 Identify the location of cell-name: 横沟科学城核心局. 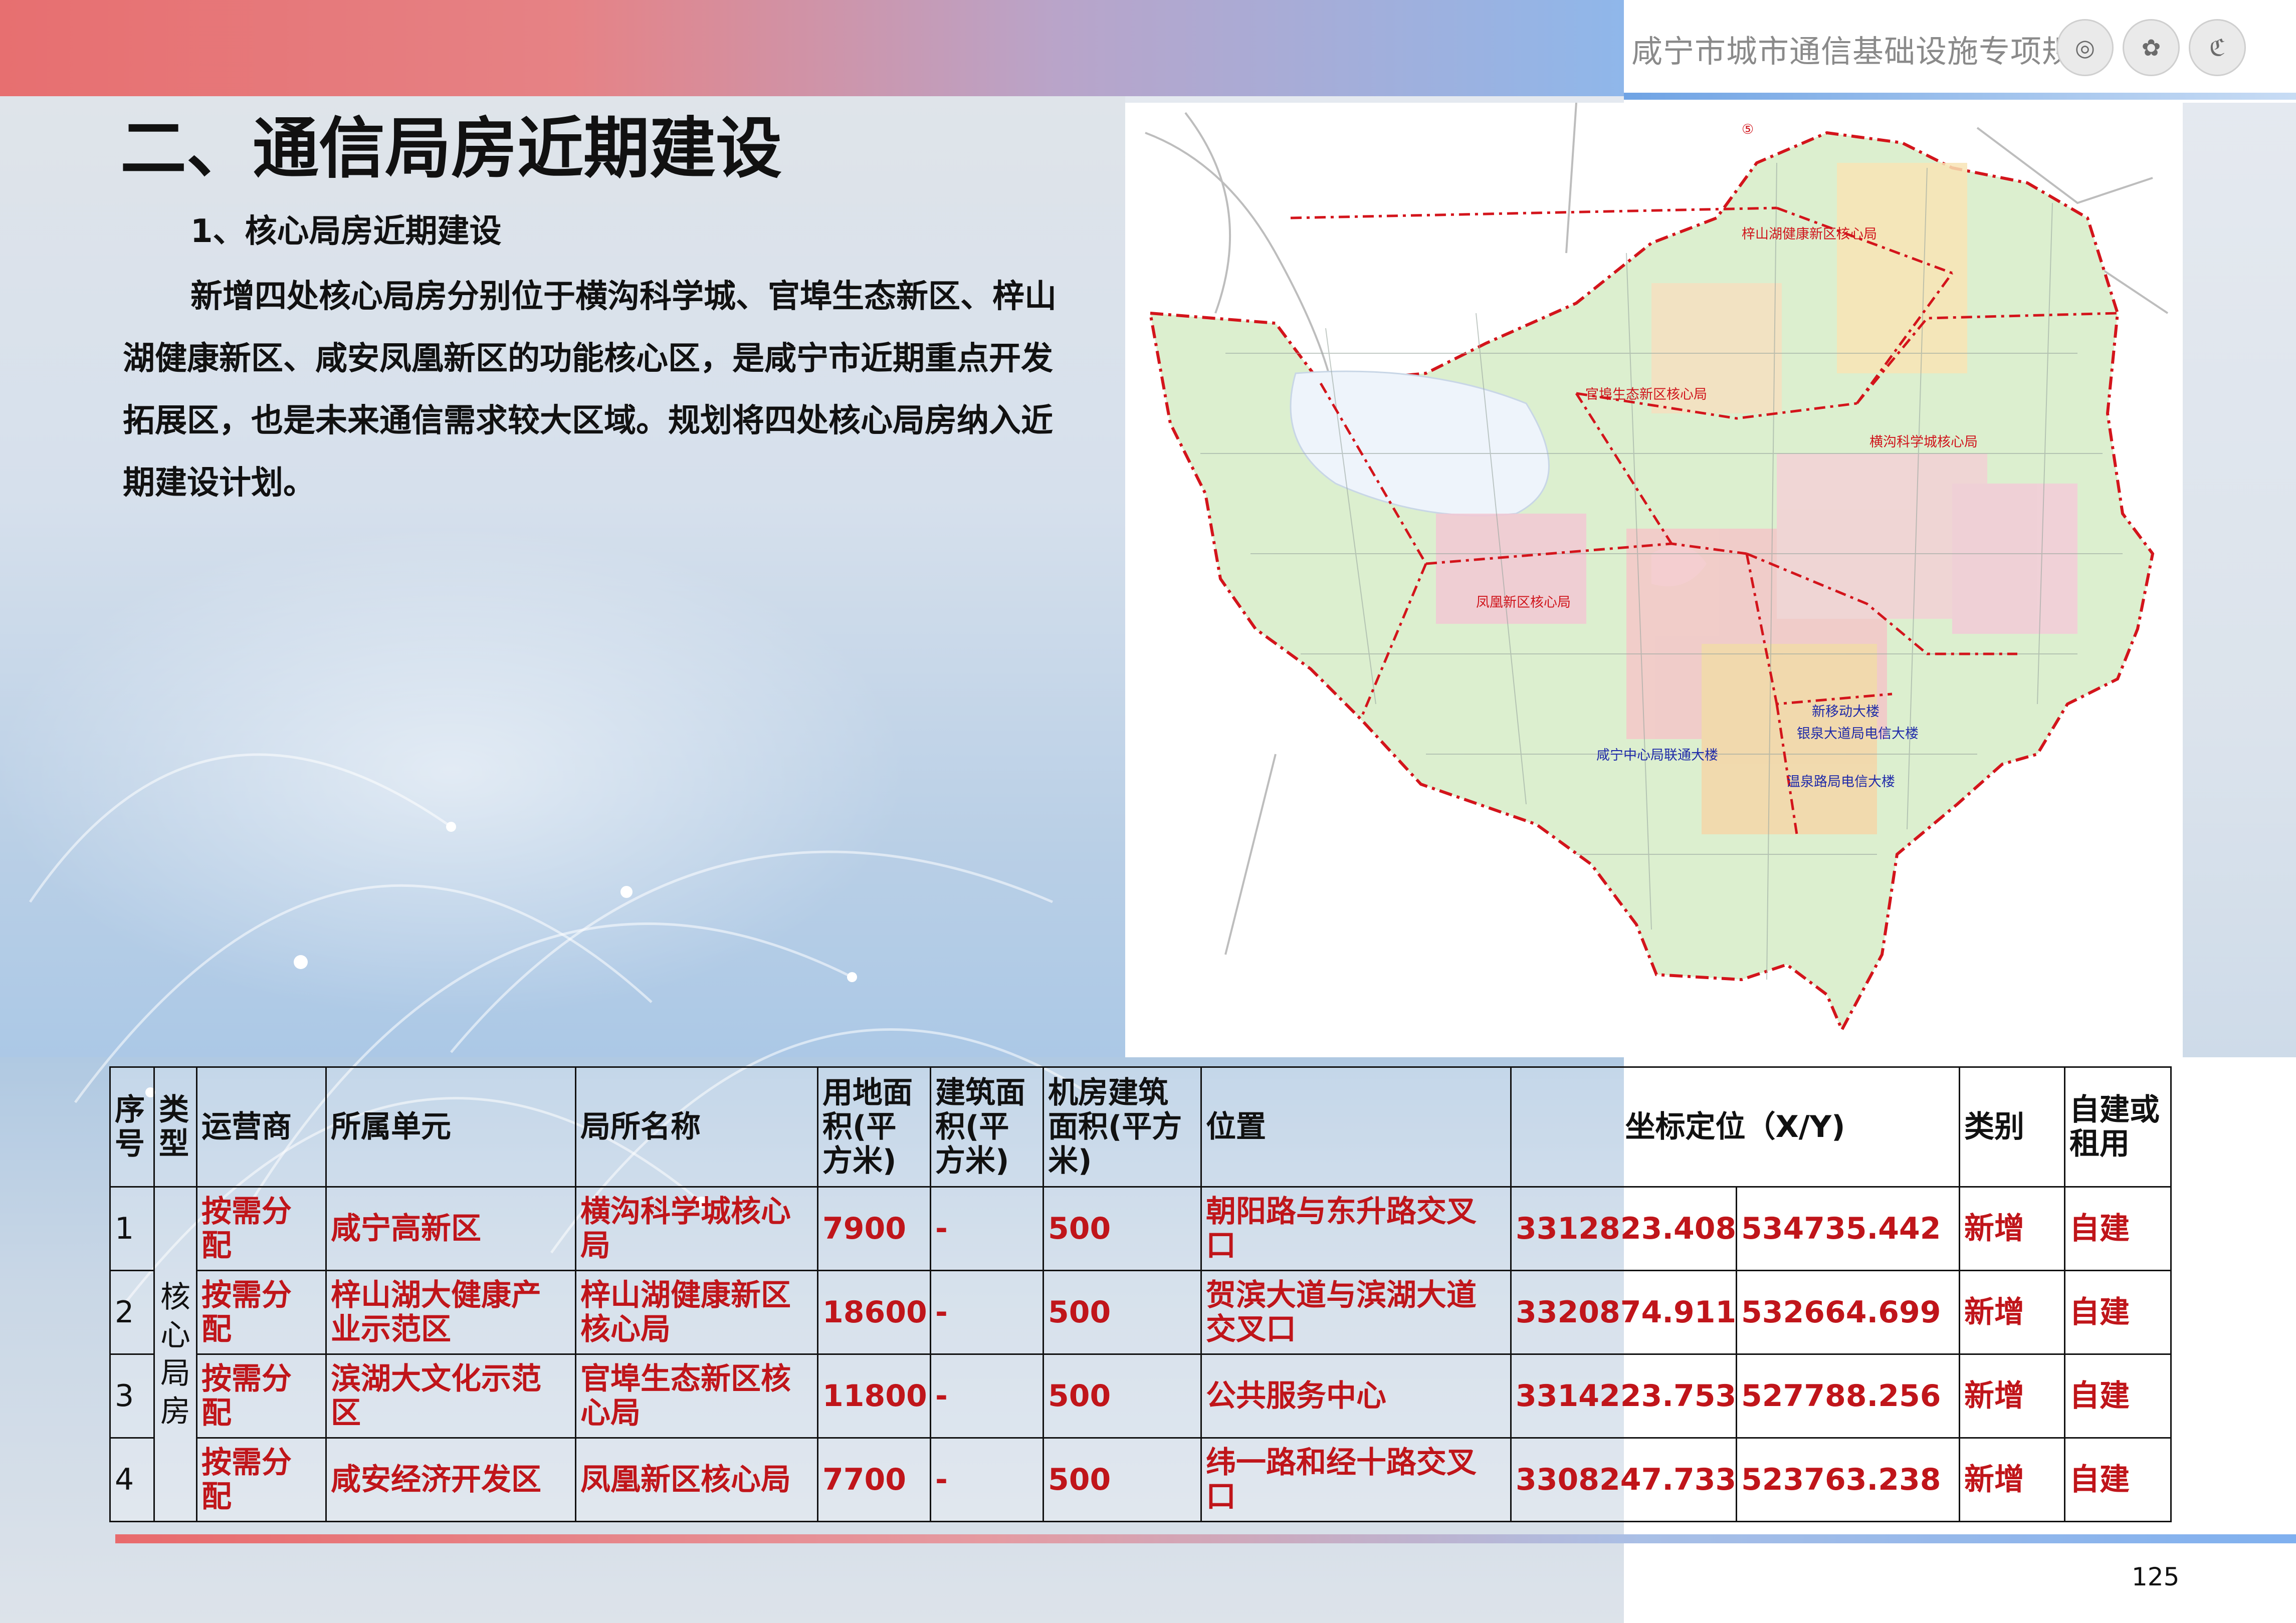
(696, 1228).